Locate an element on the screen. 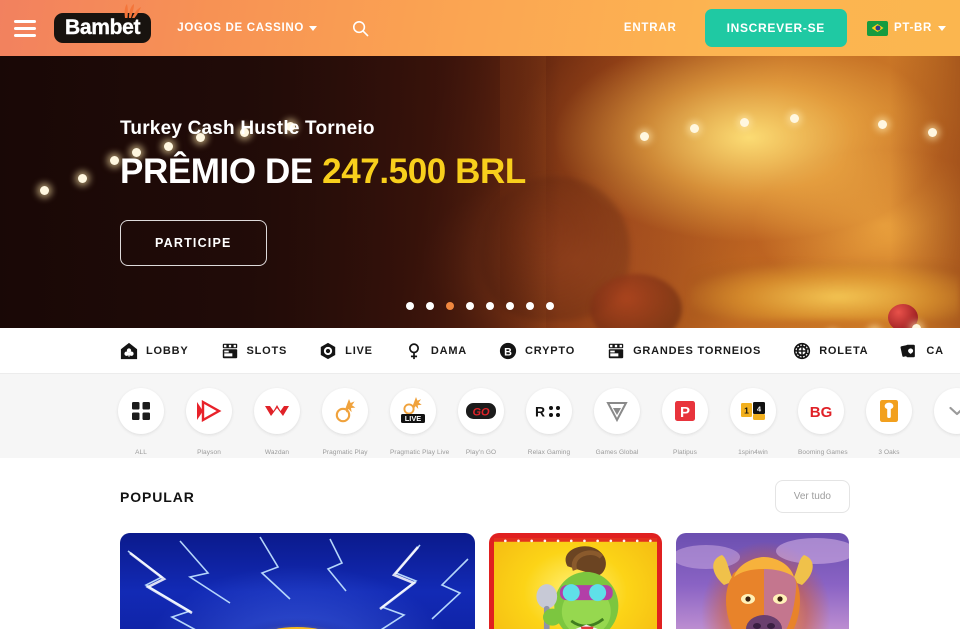  category-item-label: LIVE is located at coordinates (359, 350).